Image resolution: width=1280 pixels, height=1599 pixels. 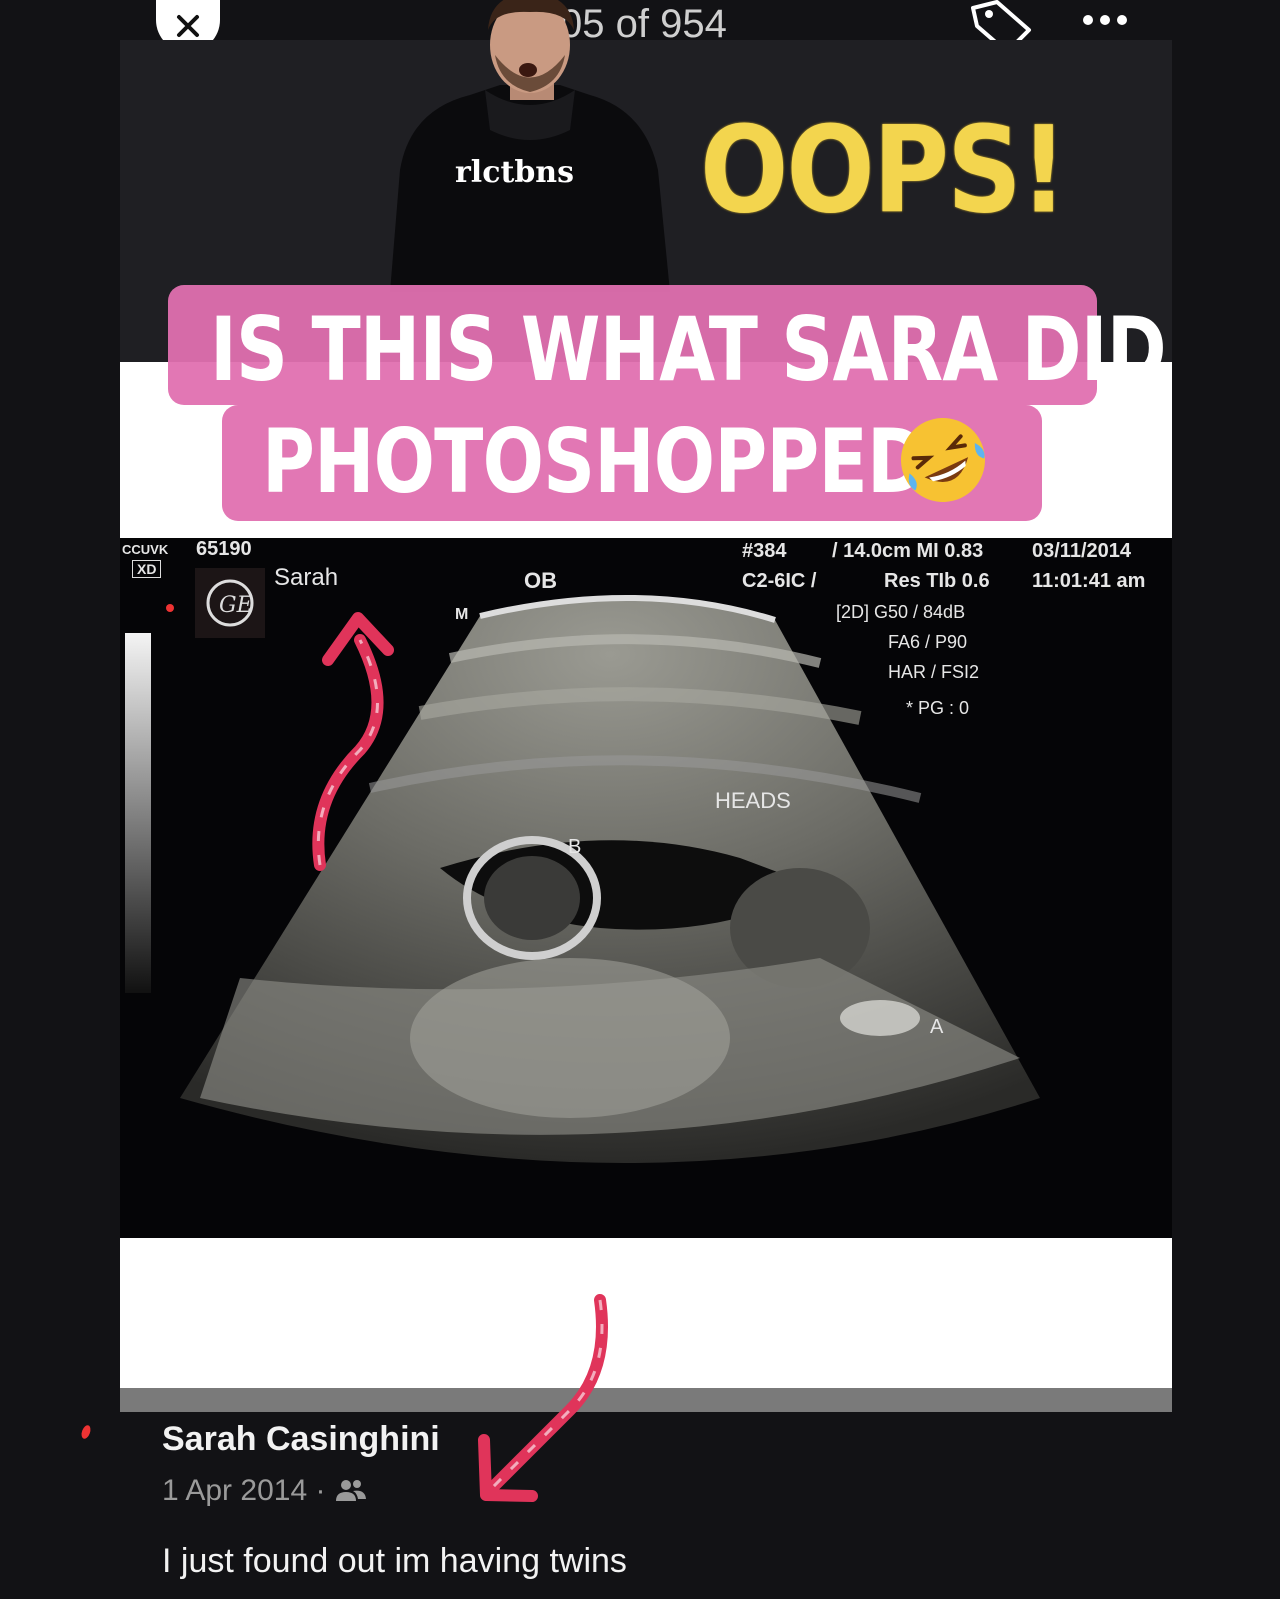 I want to click on us-mode: OB, so click(x=540, y=580).